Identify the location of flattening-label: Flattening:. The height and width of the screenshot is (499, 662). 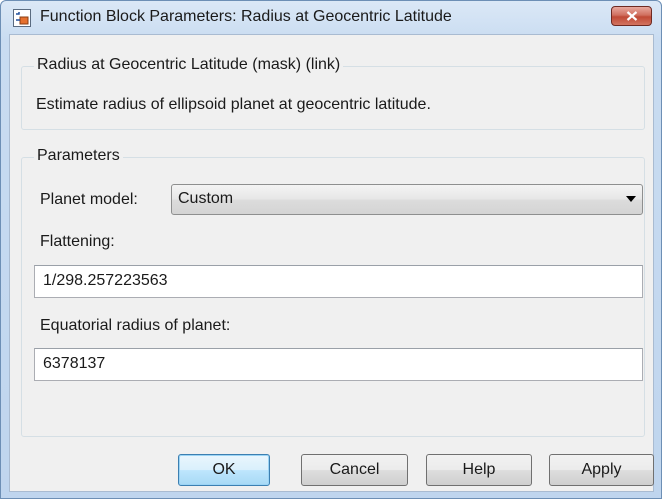
(77, 241).